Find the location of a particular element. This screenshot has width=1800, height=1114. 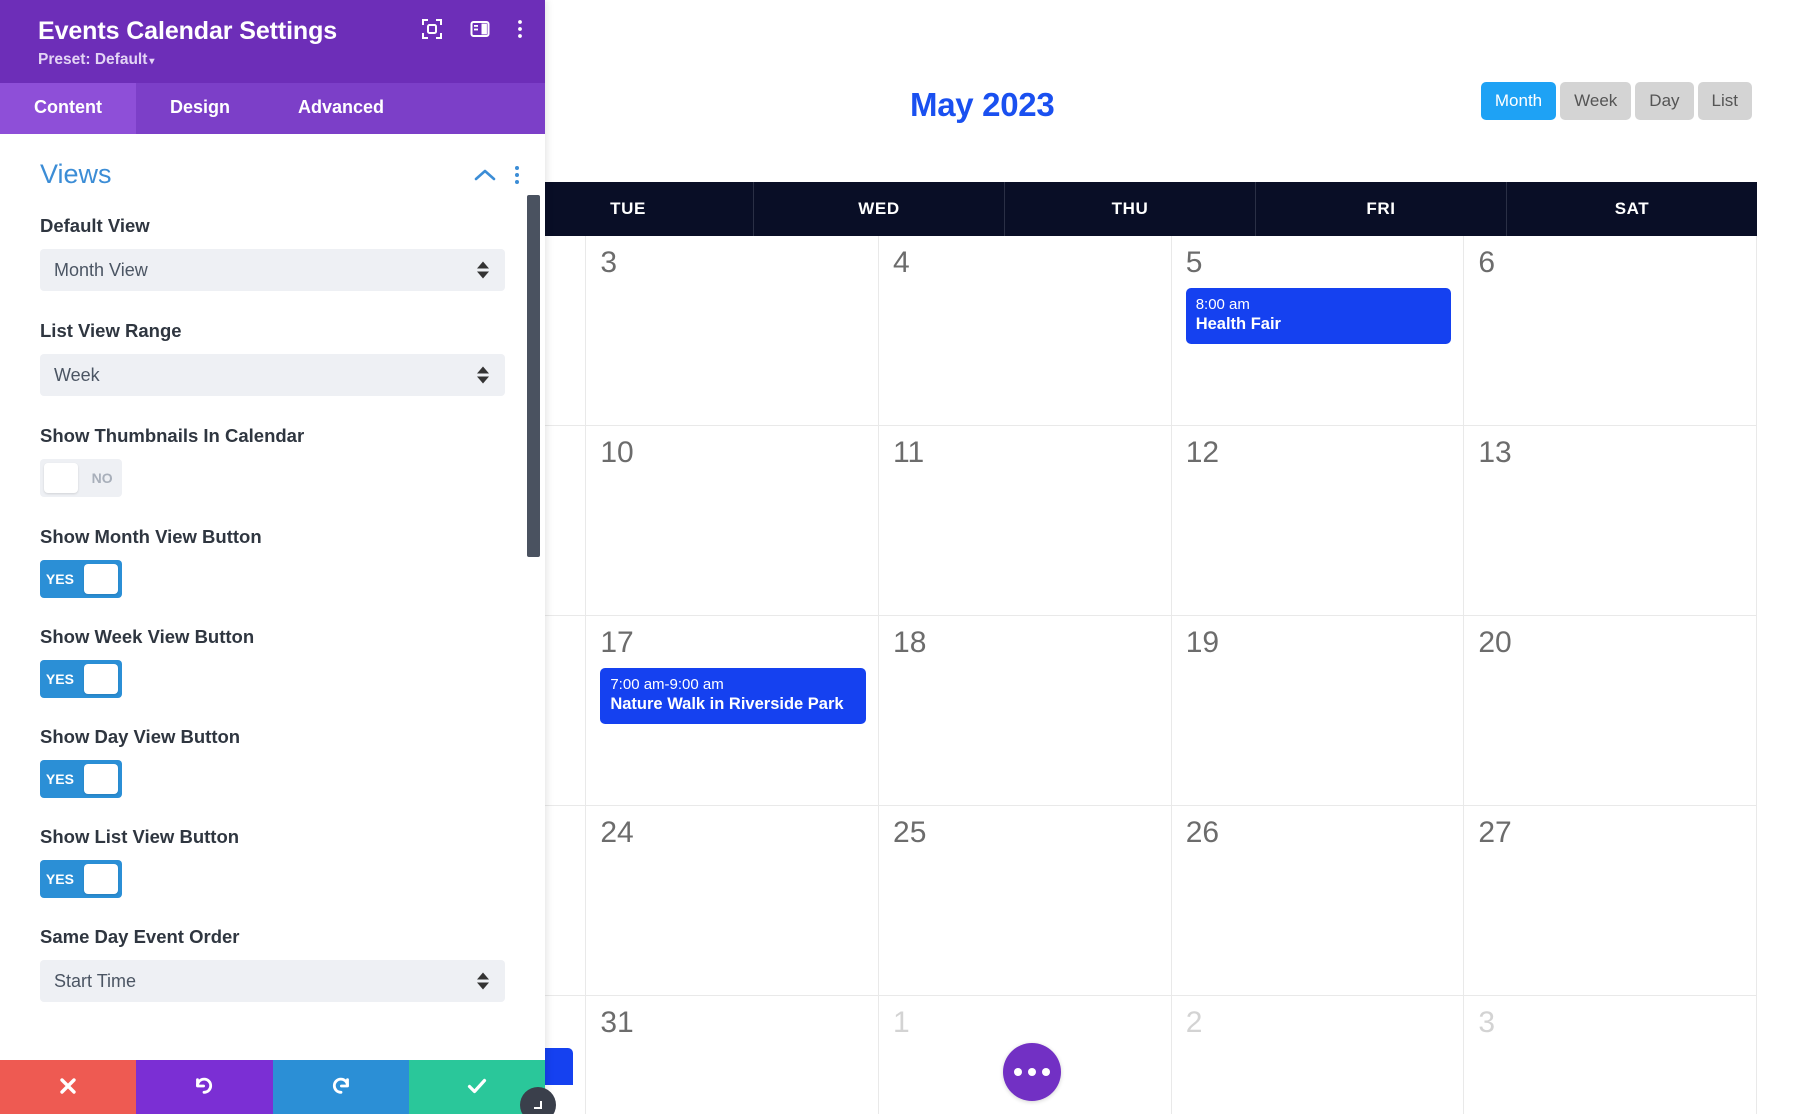

calendar-view-day: Day is located at coordinates (1664, 101).